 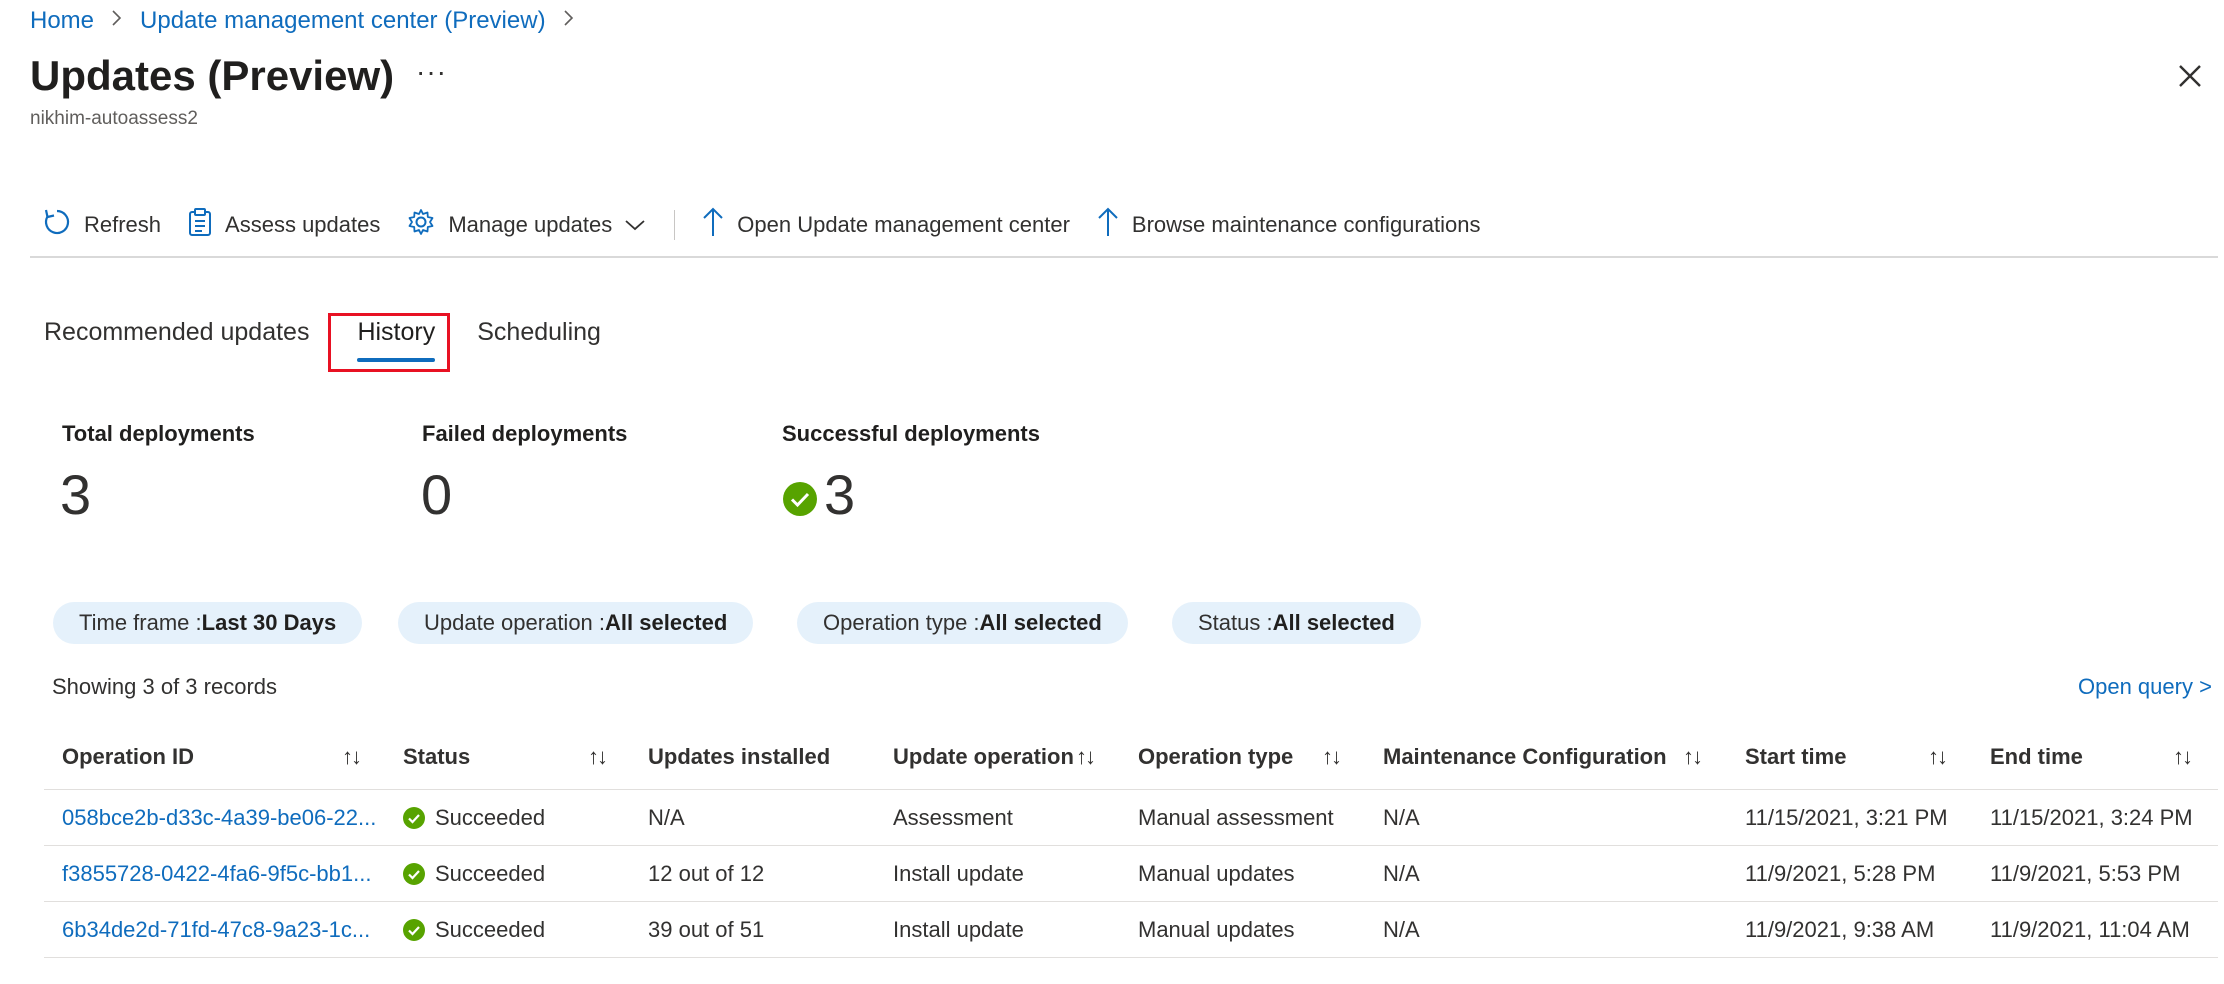 What do you see at coordinates (706, 873) in the screenshot?
I see `updates-installed-cell: 12 out of 12` at bounding box center [706, 873].